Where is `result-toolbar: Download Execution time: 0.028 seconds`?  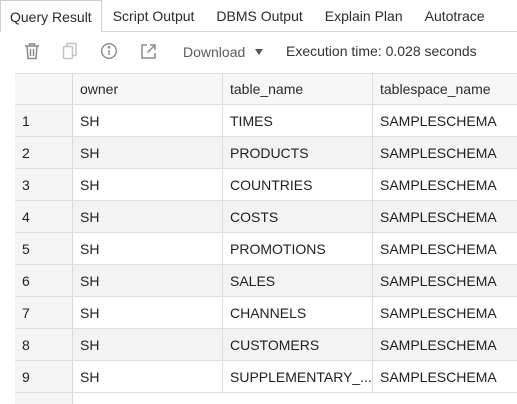 result-toolbar: Download Execution time: 0.028 seconds is located at coordinates (258, 52).